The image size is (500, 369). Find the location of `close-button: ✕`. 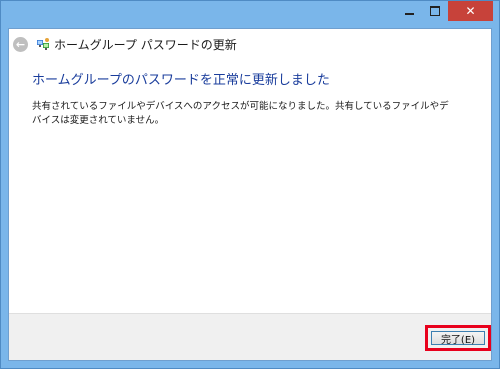

close-button: ✕ is located at coordinates (470, 11).